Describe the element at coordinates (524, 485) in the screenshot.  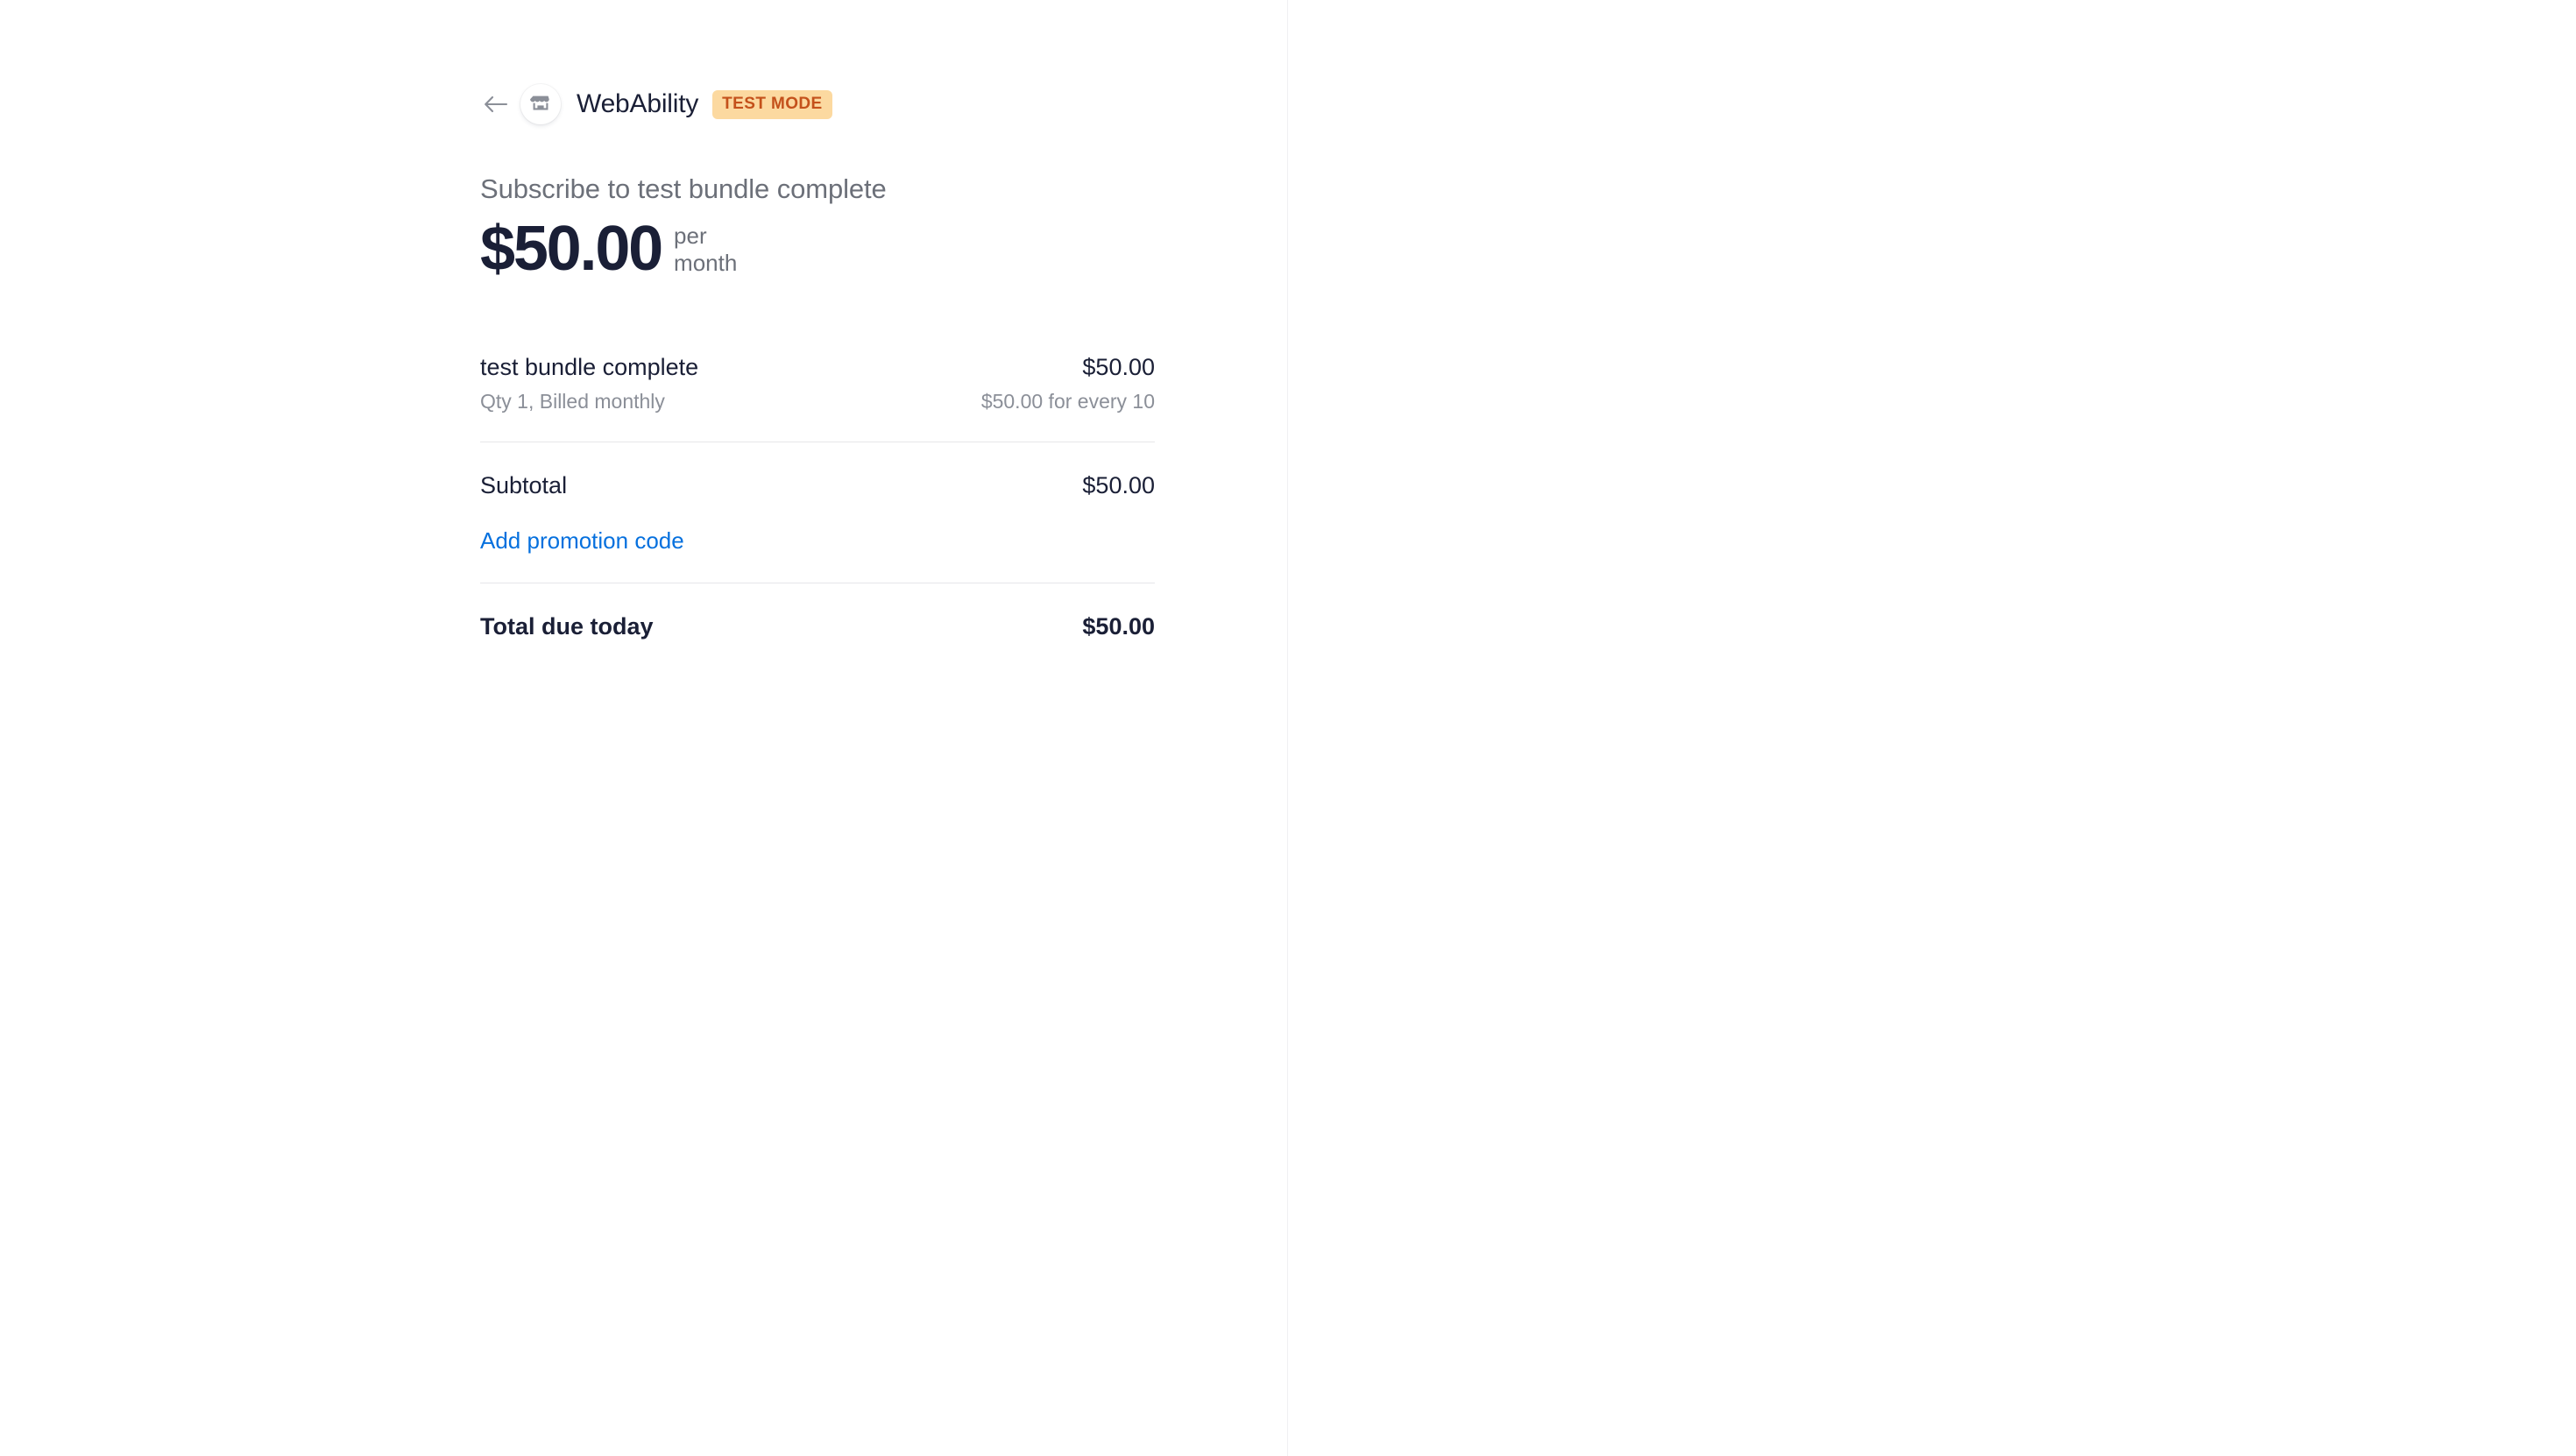
I see `subtotal-label: Subtotal` at that location.